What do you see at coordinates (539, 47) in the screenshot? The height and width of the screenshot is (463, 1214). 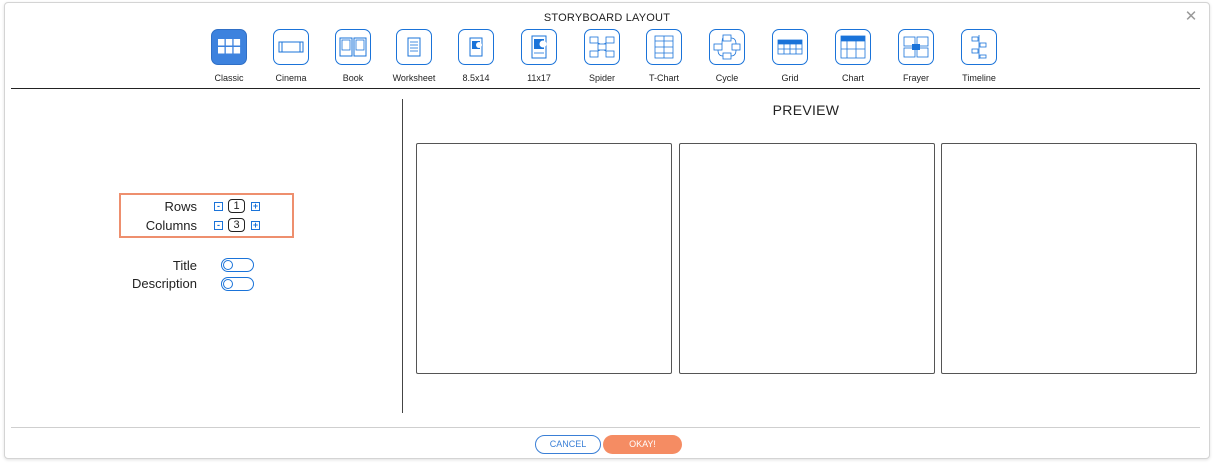 I see `tabloid-page-icon` at bounding box center [539, 47].